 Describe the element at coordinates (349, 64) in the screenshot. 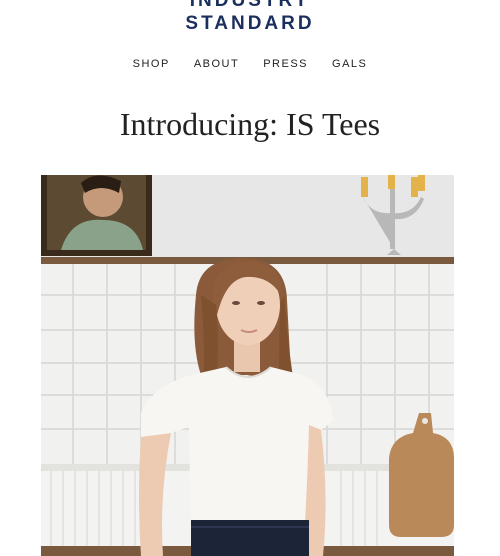

I see `nav-item-gals: GALS` at that location.